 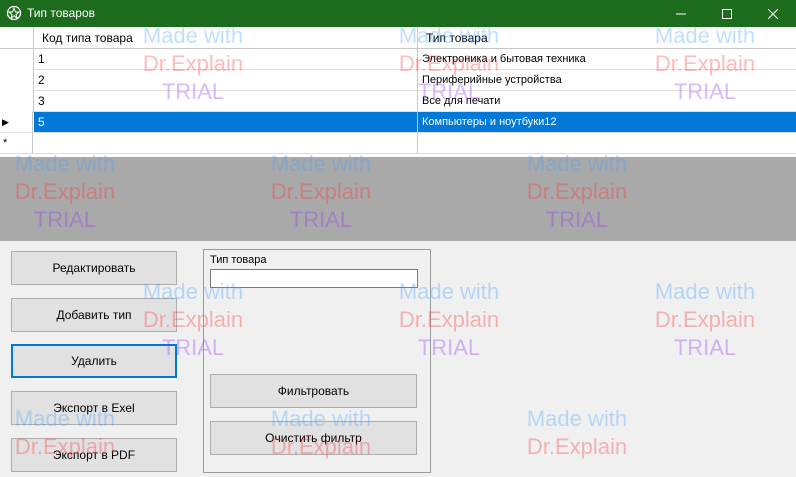 What do you see at coordinates (607, 101) in the screenshot?
I see `cell-type: Все для печати` at bounding box center [607, 101].